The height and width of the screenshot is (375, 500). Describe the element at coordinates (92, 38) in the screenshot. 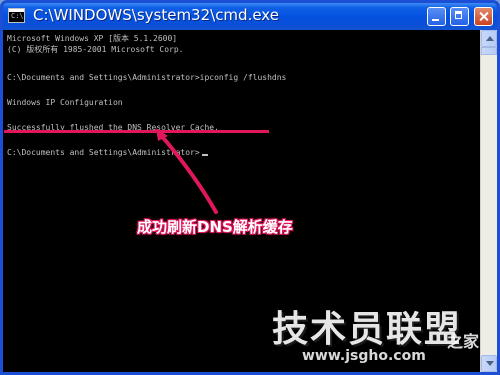

I see `console-line: Microsoft Windows XP [版本 5.1.2600]` at that location.